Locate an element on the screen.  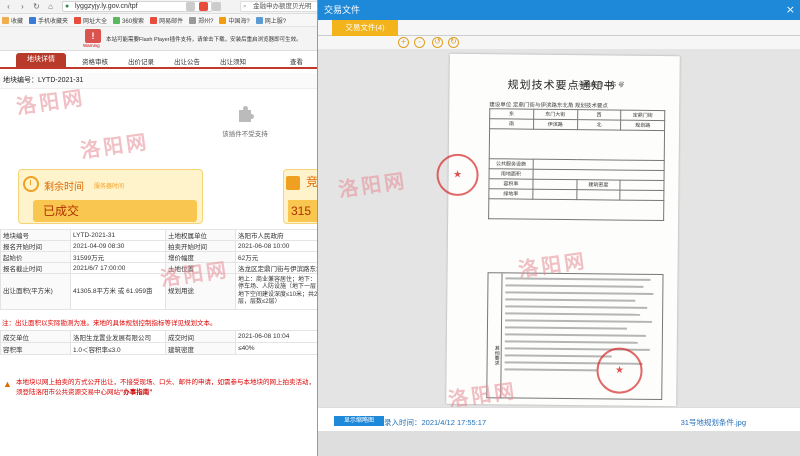
tab-view: 查看 is located at coordinates (296, 61).